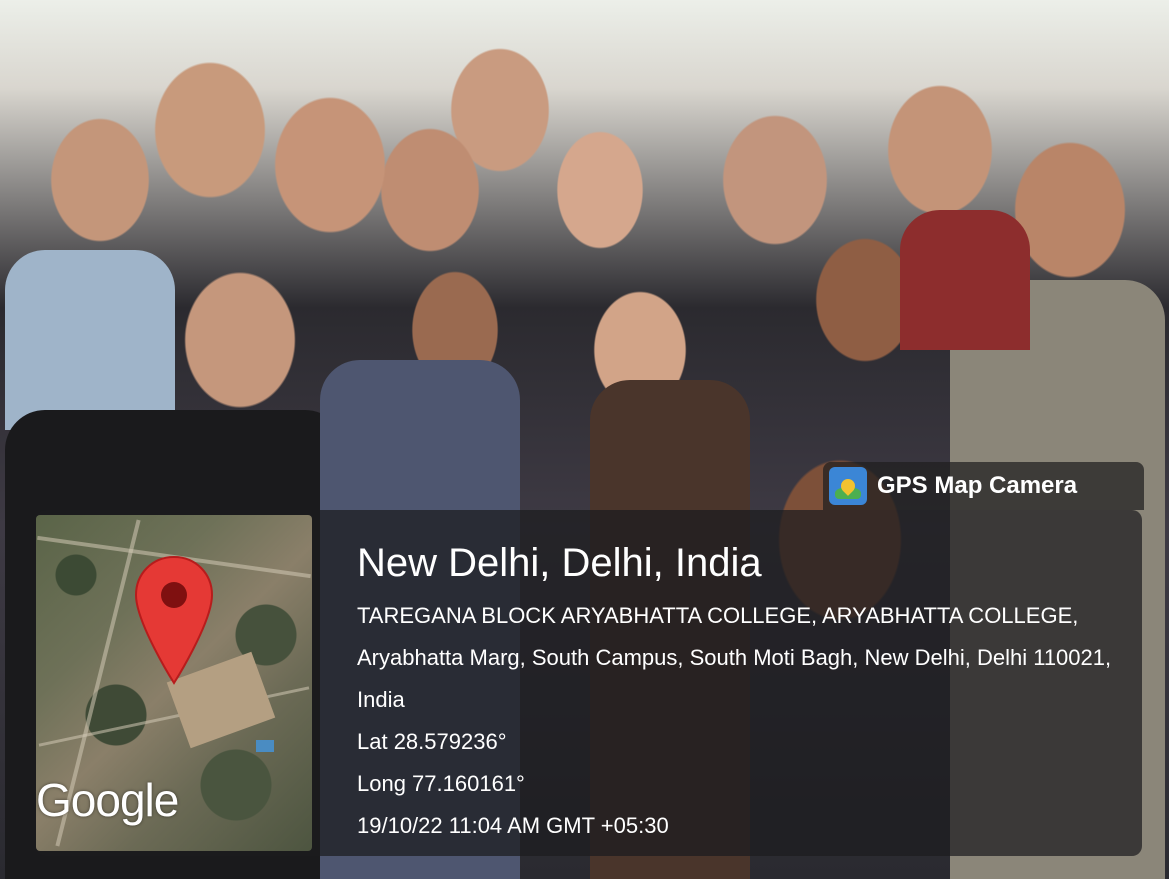 The width and height of the screenshot is (1169, 879). What do you see at coordinates (559, 563) in the screenshot?
I see `location-city: New Delhi, Delhi, India` at bounding box center [559, 563].